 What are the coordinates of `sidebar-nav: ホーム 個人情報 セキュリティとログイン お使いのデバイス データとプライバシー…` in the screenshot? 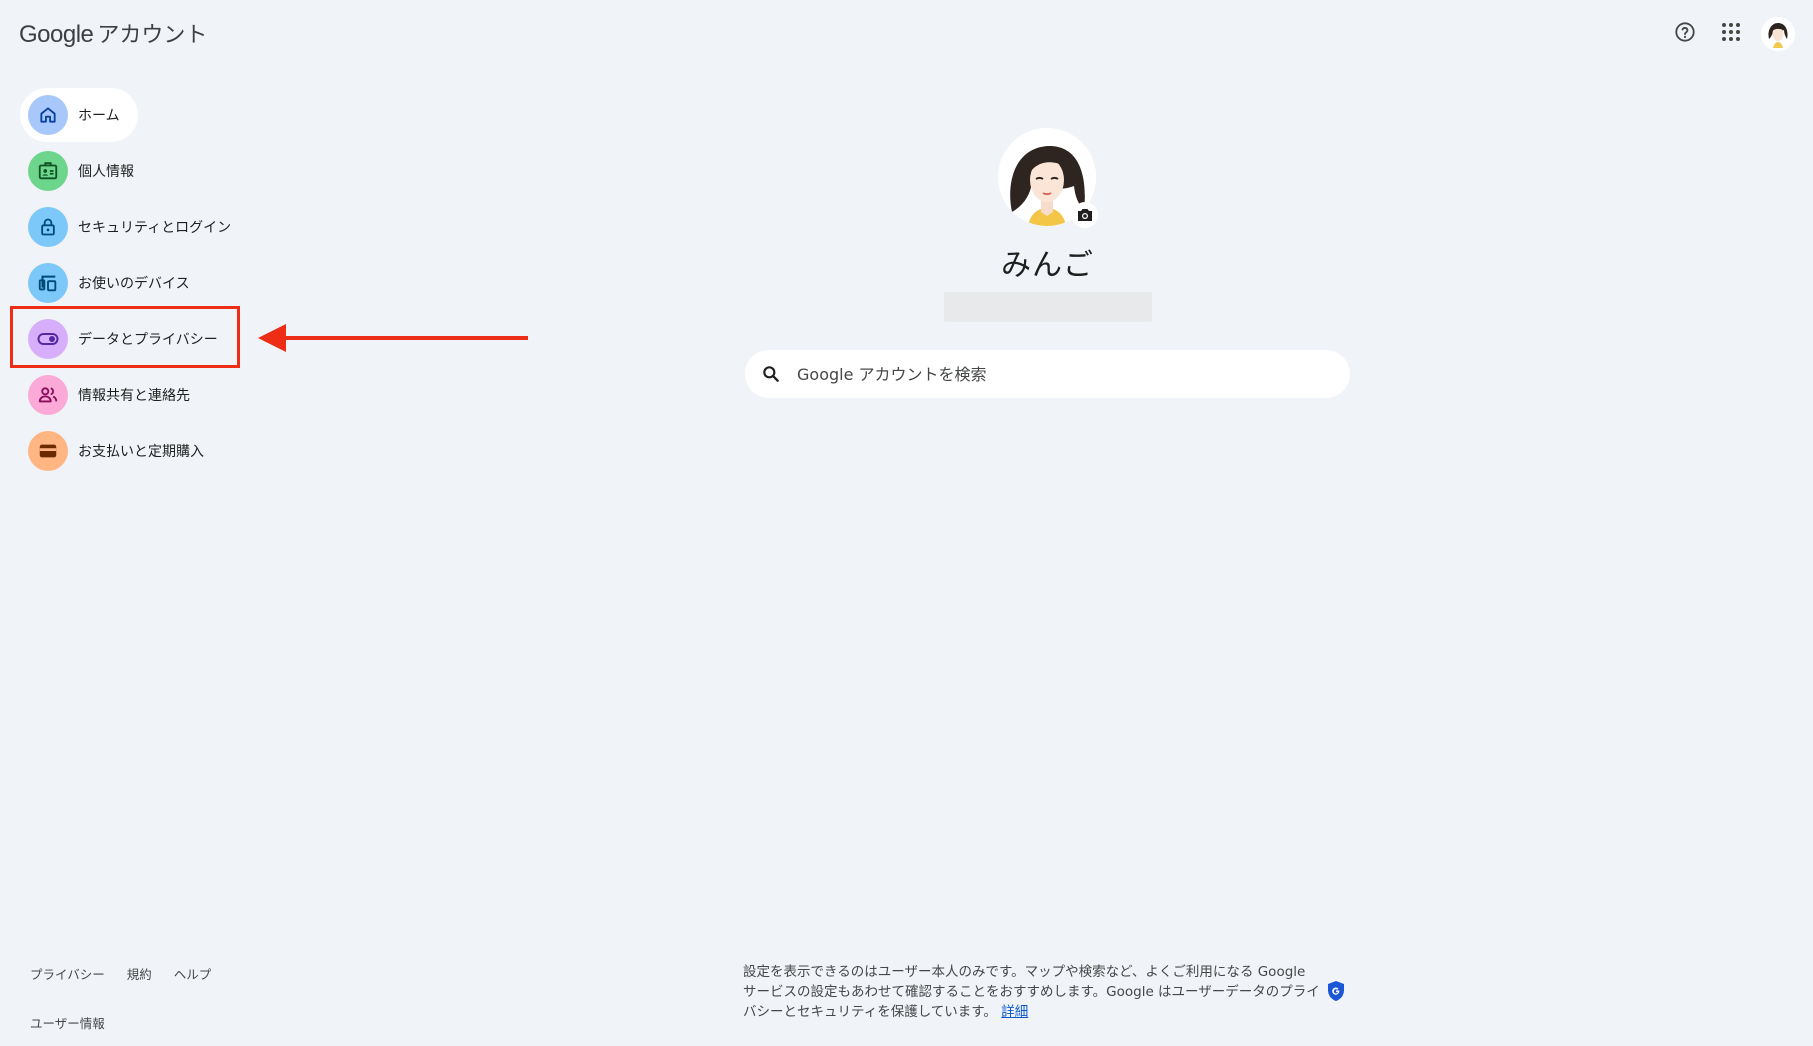 It's located at (134, 284).